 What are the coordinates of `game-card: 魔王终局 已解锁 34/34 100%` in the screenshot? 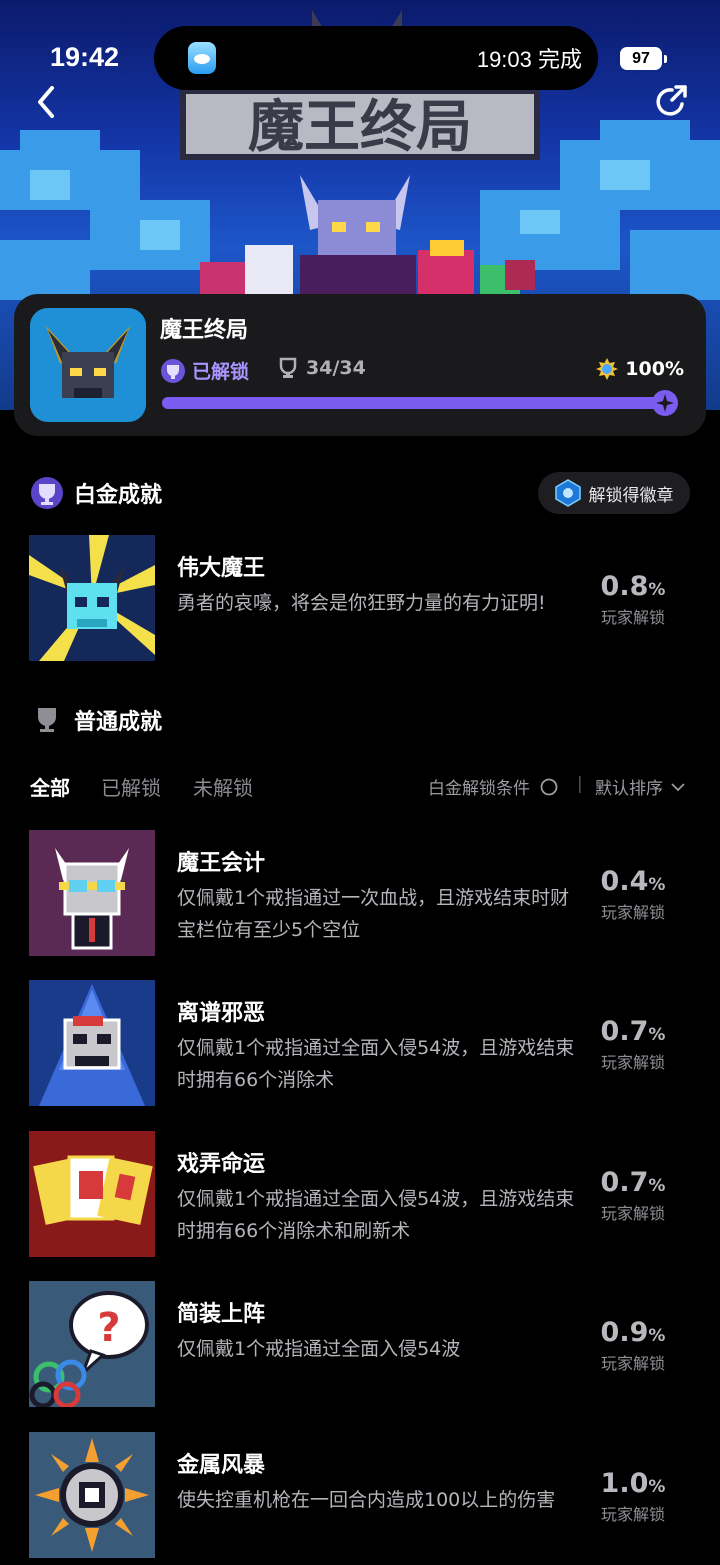 It's located at (360, 365).